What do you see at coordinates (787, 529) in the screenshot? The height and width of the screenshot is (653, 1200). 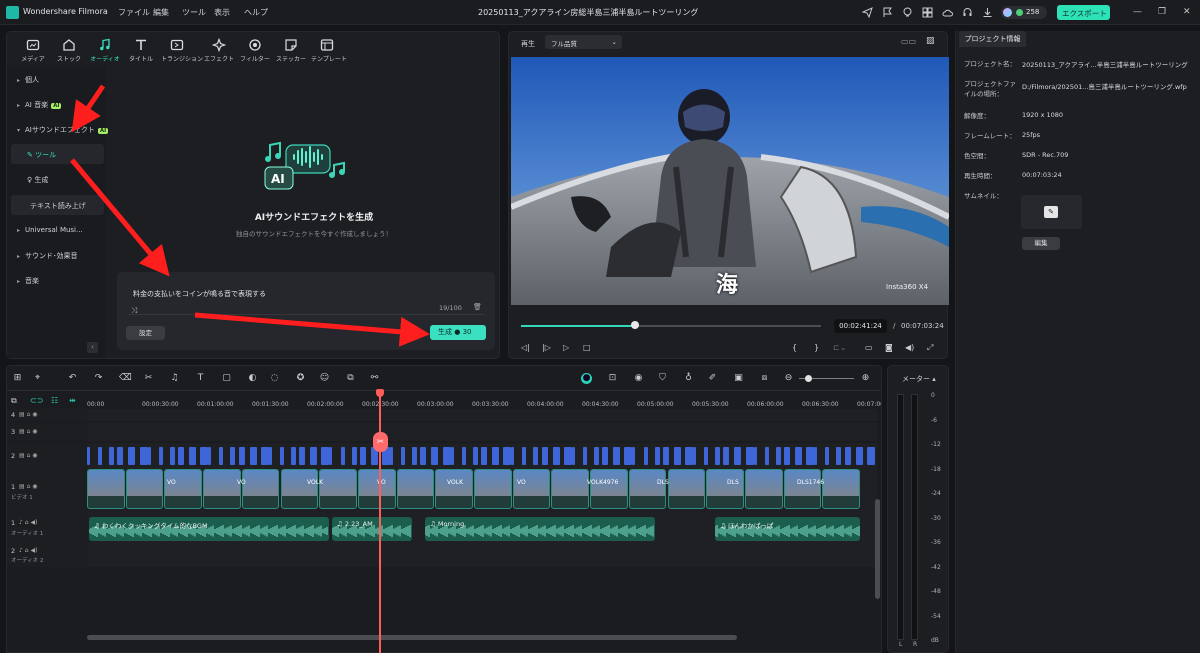 I see `audio-clip: ♫ ほんわかぱっぱ` at bounding box center [787, 529].